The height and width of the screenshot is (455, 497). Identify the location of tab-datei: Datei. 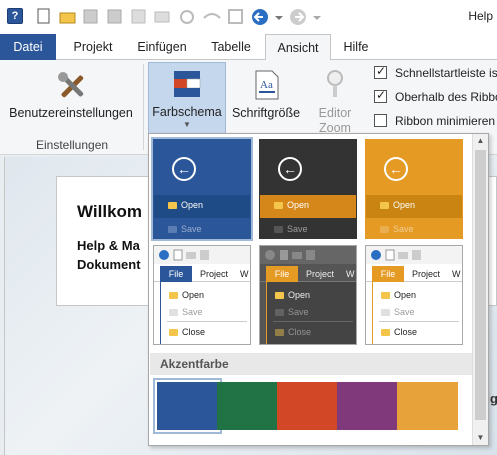
(28, 47).